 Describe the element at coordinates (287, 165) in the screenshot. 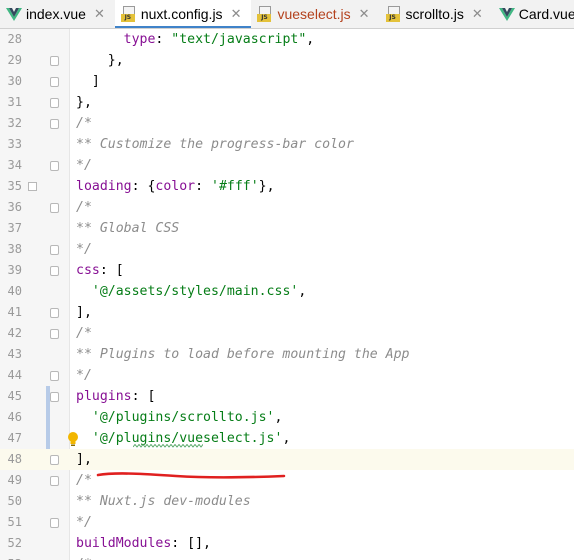

I see `code-line: 34 */` at that location.